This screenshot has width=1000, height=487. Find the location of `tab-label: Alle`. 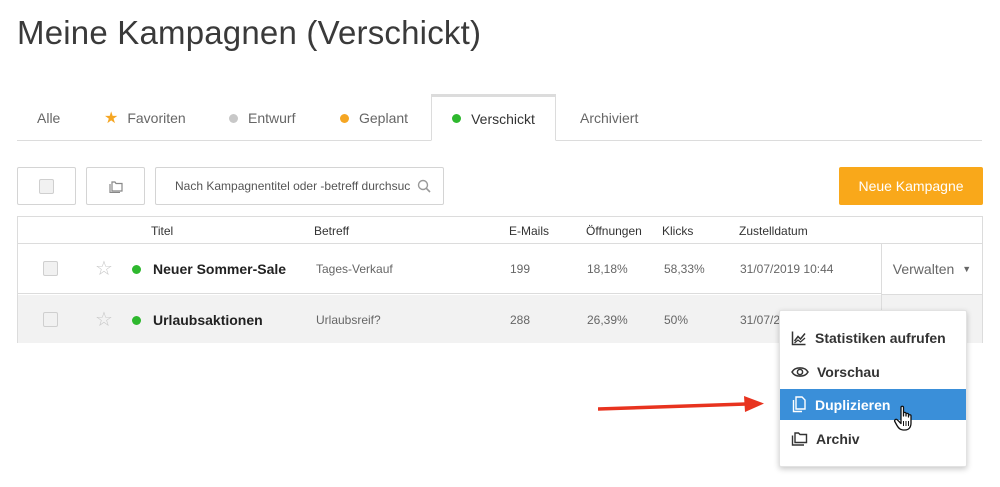

tab-label: Alle is located at coordinates (49, 118).